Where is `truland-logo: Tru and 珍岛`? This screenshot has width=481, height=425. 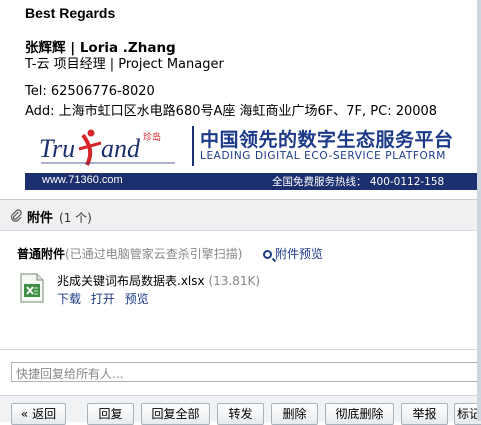
truland-logo: Tru and 珍岛 is located at coordinates (107, 147).